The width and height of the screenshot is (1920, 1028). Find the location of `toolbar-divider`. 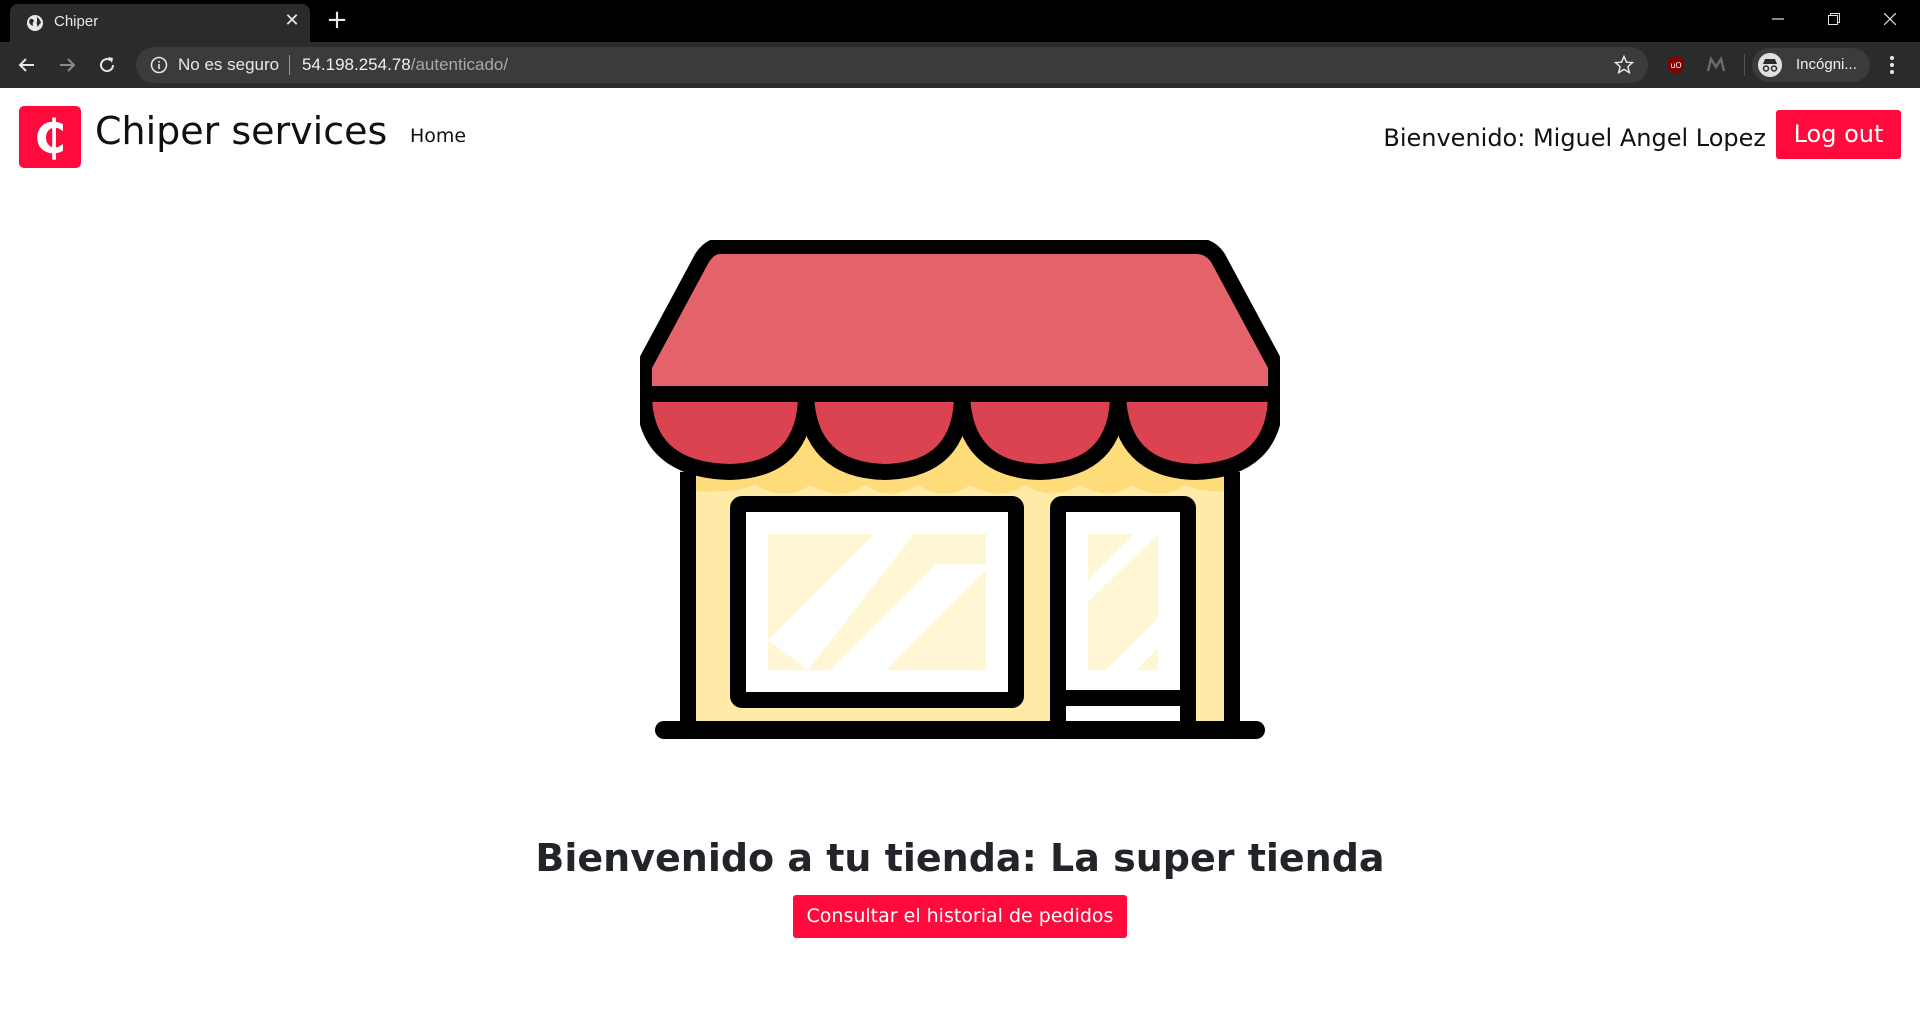

toolbar-divider is located at coordinates (1744, 65).